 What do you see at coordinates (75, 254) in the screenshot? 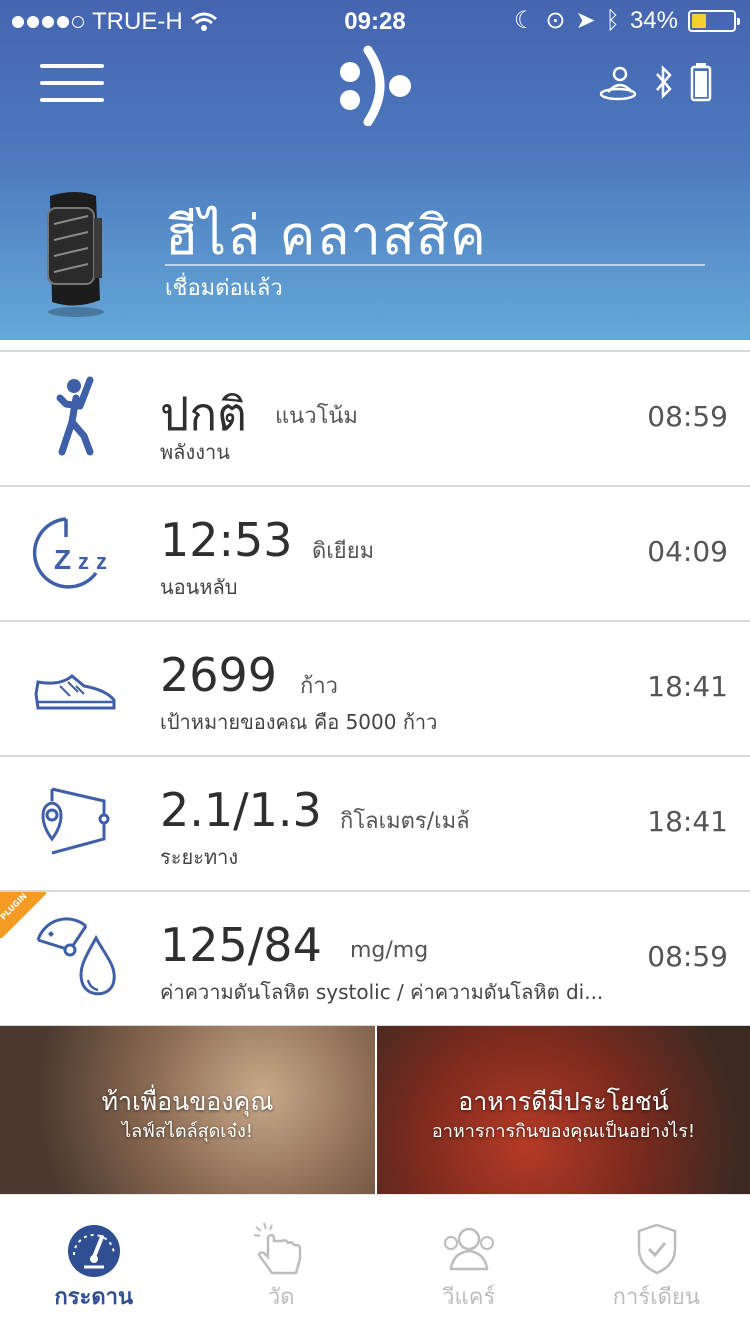
I see `band-image` at bounding box center [75, 254].